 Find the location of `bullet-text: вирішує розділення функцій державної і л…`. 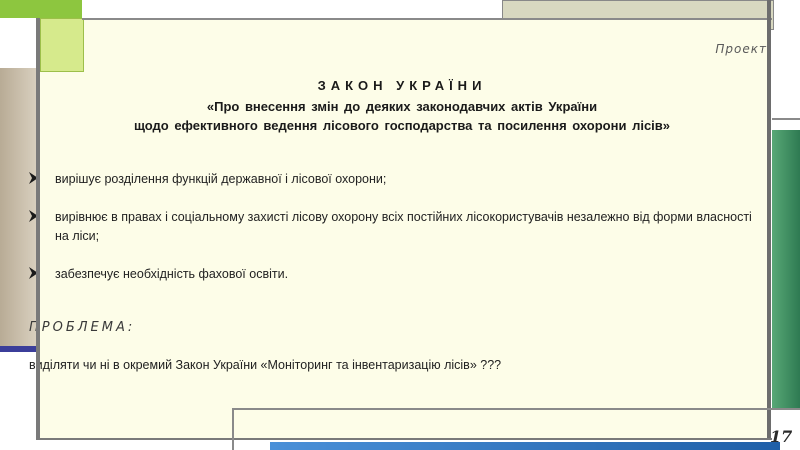

bullet-text: вирішує розділення функцій державної і л… is located at coordinates (221, 179).